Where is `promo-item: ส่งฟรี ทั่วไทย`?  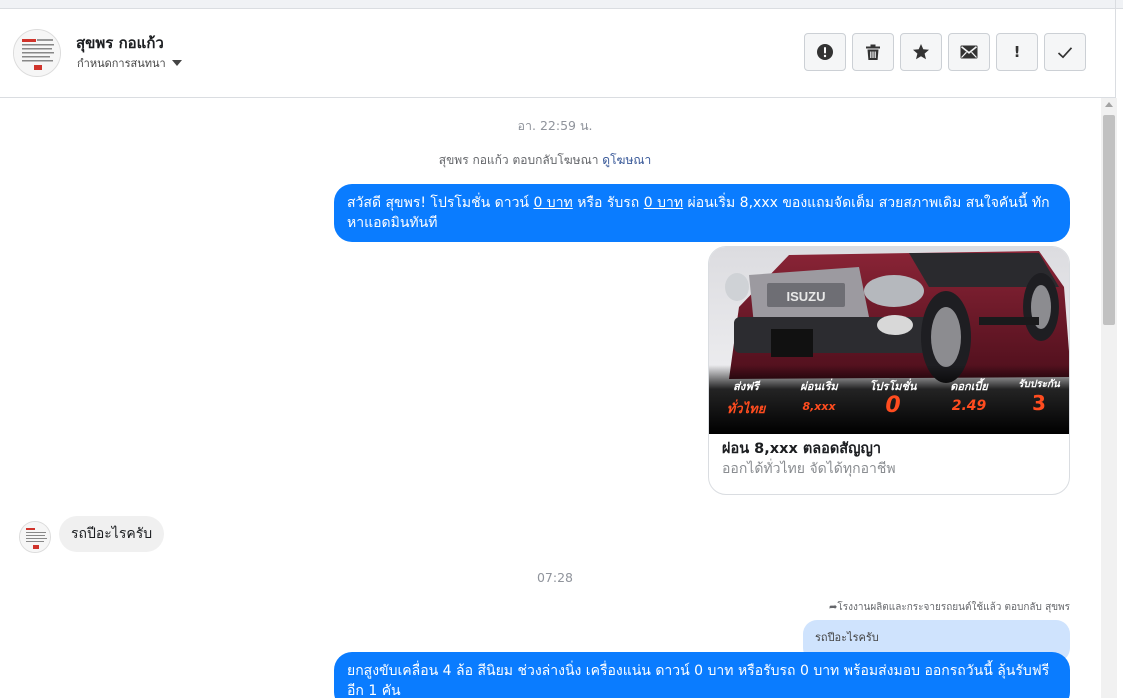
promo-item: ส่งฟรี ทั่วไทย is located at coordinates (746, 405).